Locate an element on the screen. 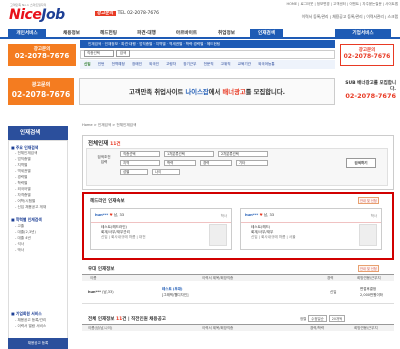  sort-select: 수정일순 is located at coordinates (317, 318).